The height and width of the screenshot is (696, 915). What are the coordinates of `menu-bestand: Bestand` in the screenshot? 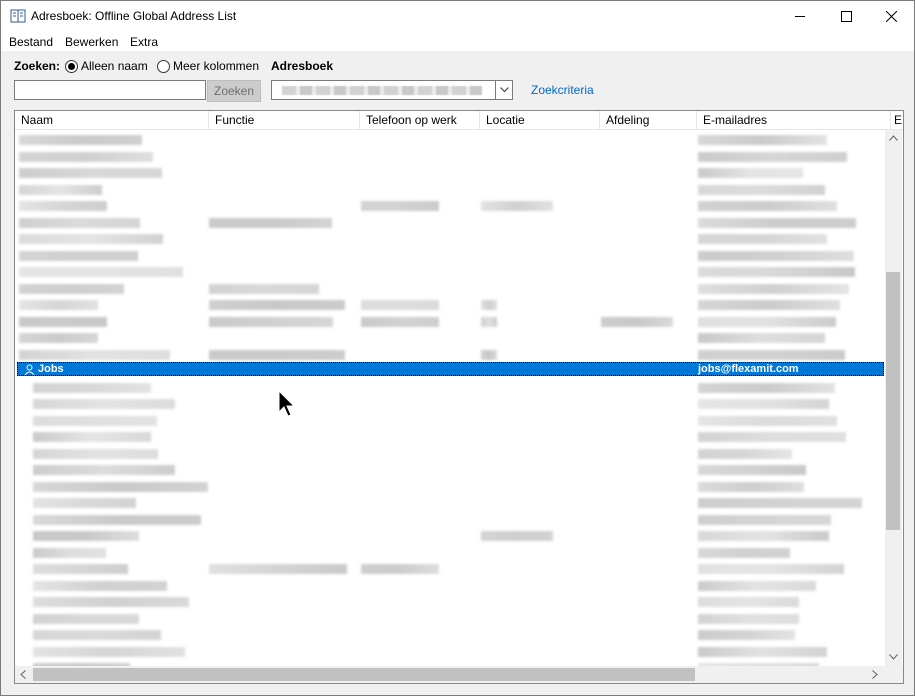 It's located at (31, 42).